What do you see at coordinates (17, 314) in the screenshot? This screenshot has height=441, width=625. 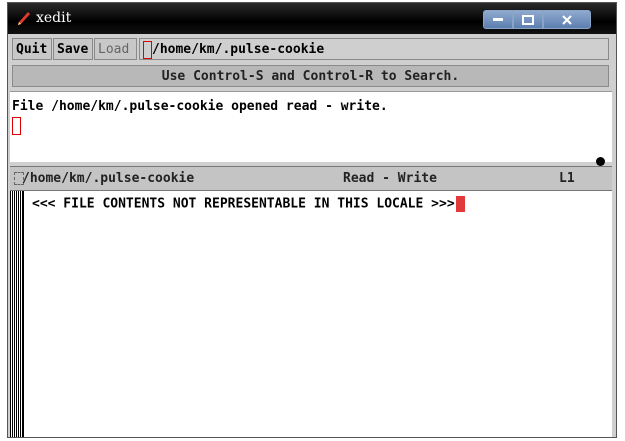 I see `vertical-scrollbar` at bounding box center [17, 314].